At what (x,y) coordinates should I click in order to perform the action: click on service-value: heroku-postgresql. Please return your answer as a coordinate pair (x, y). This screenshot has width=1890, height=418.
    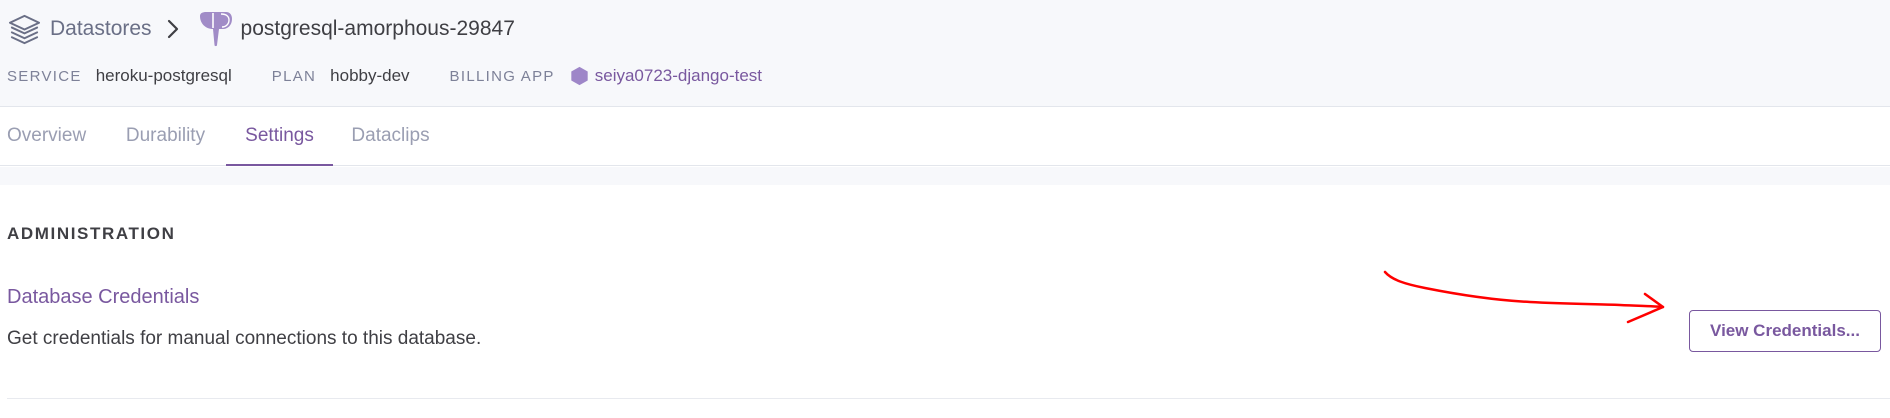
    Looking at the image, I should click on (163, 75).